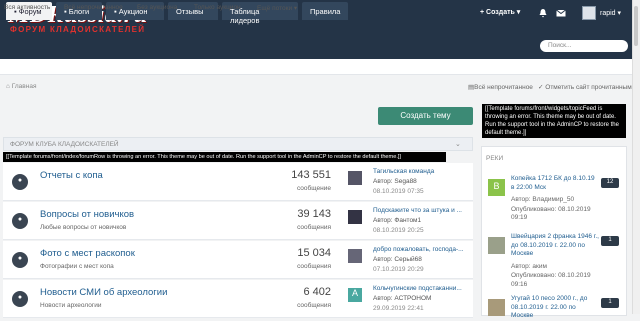  I want to click on last-post-author: Автор: АСТРОНОМ, so click(402, 298).